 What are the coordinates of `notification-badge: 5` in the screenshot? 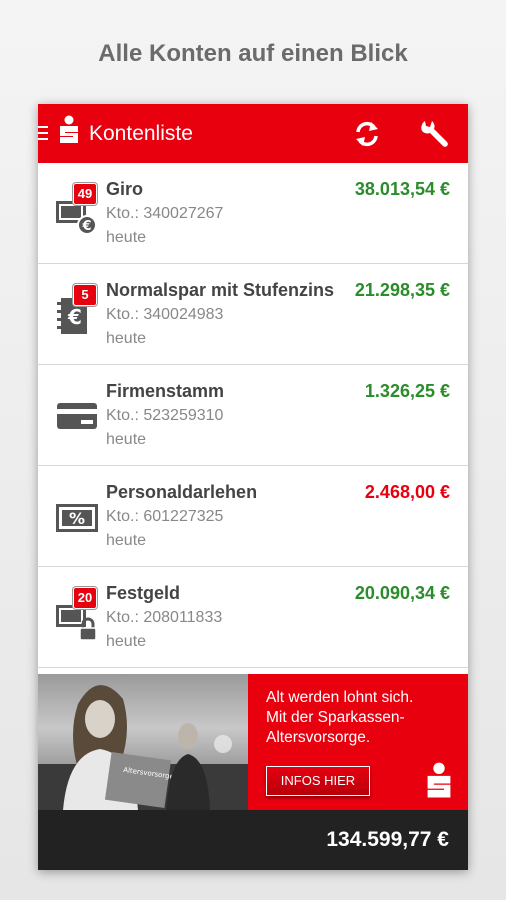 It's located at (85, 295).